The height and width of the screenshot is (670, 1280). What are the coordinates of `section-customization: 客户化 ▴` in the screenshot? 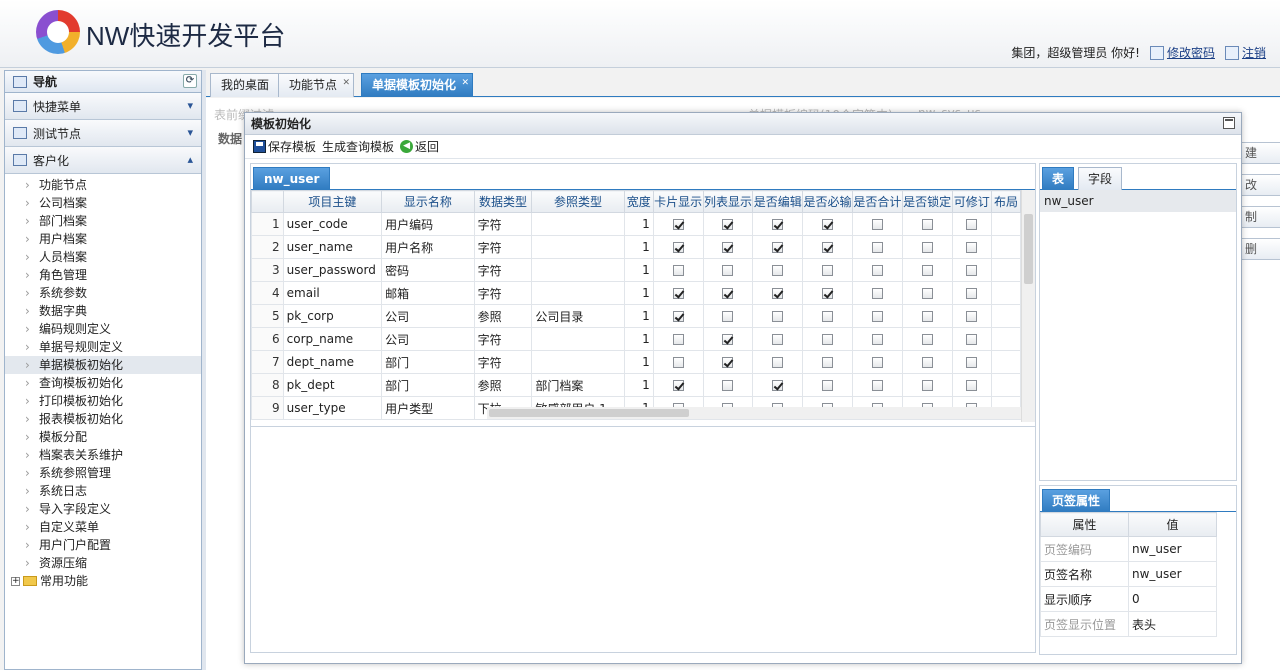 It's located at (103, 160).